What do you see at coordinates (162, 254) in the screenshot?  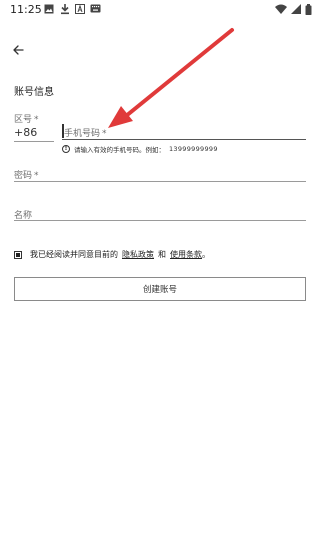 I see `agreement-and: 和` at bounding box center [162, 254].